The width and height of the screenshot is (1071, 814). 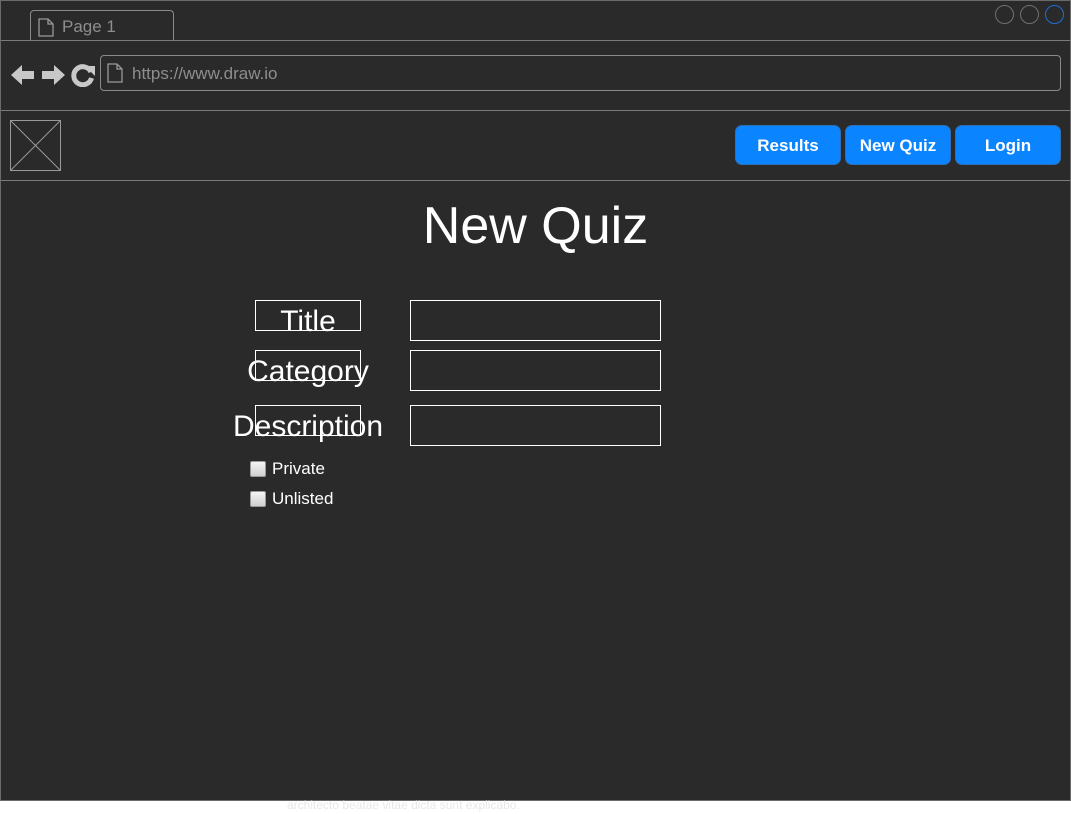 I want to click on reload-icon, so click(x=83, y=77).